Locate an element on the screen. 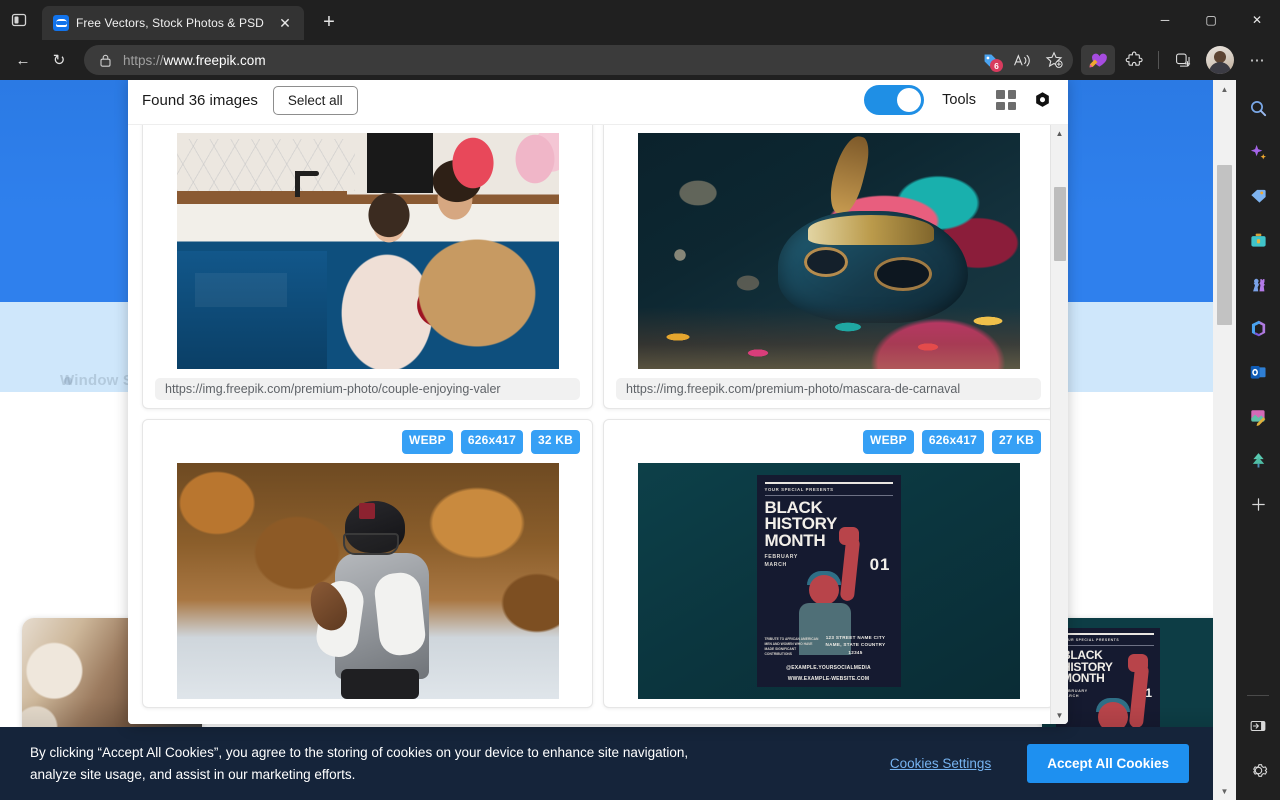  page-scrollbar-down-arrow: ▼ is located at coordinates (1224, 791).